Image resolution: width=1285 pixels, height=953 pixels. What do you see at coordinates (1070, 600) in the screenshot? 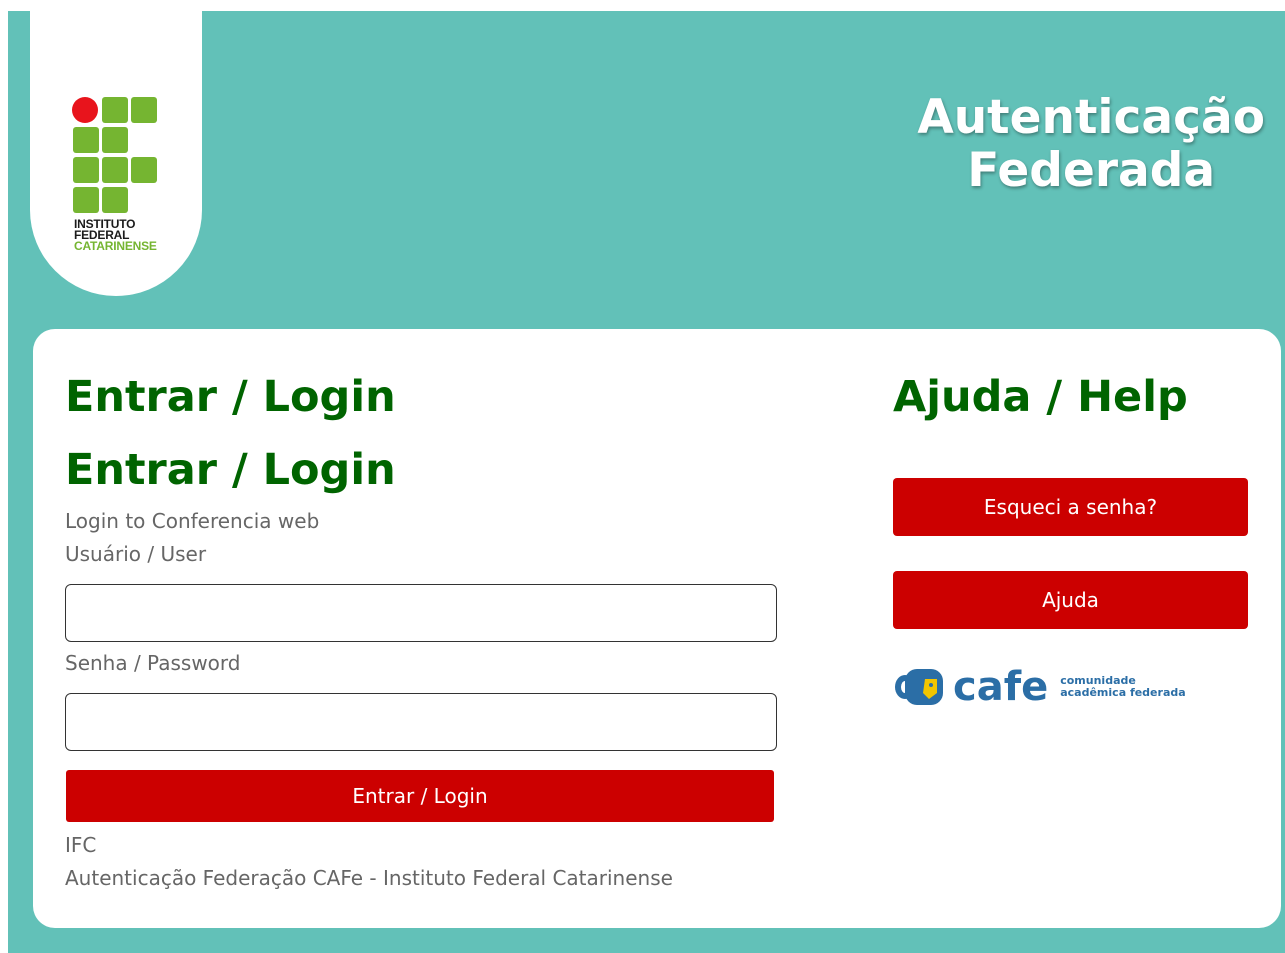
I see `help-button: Ajuda` at bounding box center [1070, 600].